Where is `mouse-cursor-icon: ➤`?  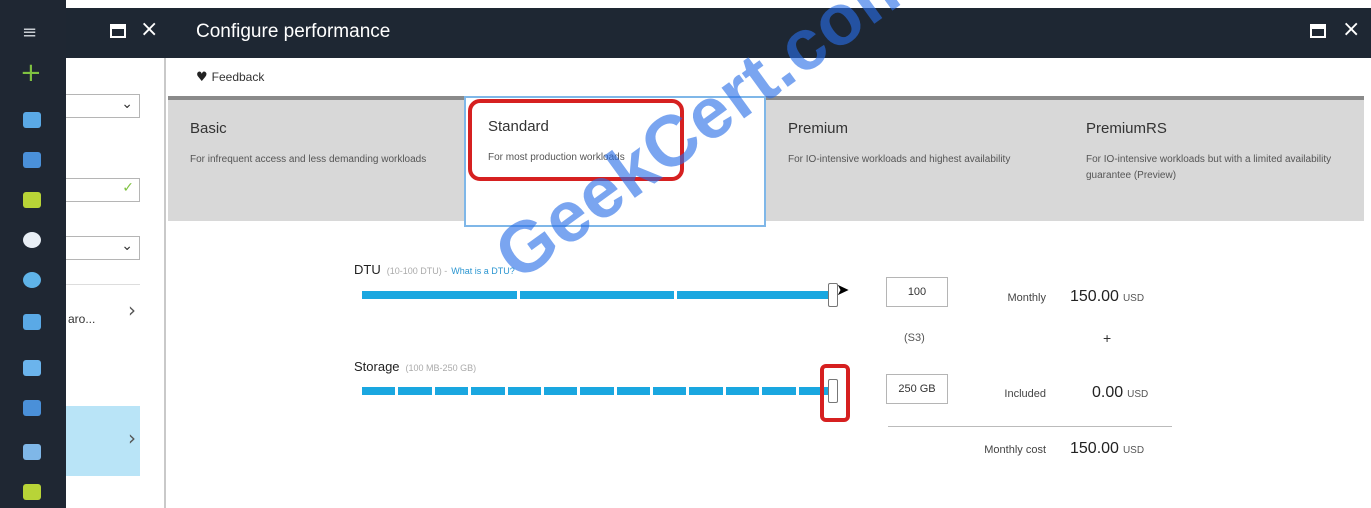
mouse-cursor-icon: ➤ is located at coordinates (843, 289).